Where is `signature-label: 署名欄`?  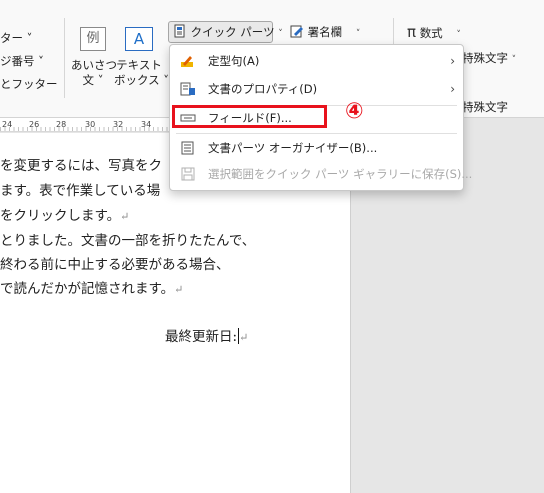 signature-label: 署名欄 is located at coordinates (325, 32).